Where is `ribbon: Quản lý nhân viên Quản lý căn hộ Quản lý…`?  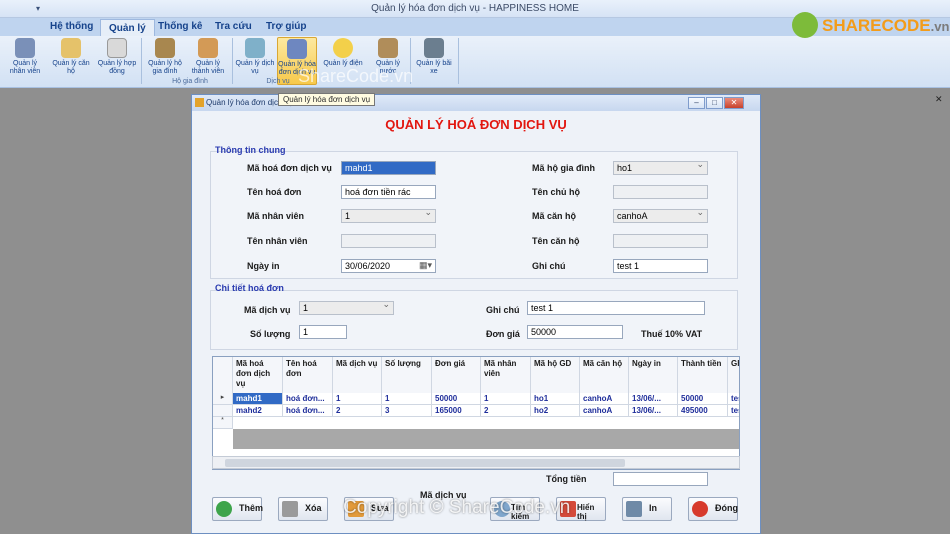
ribbon: Quản lý nhân viên Quản lý căn hộ Quản lý… is located at coordinates (475, 62).